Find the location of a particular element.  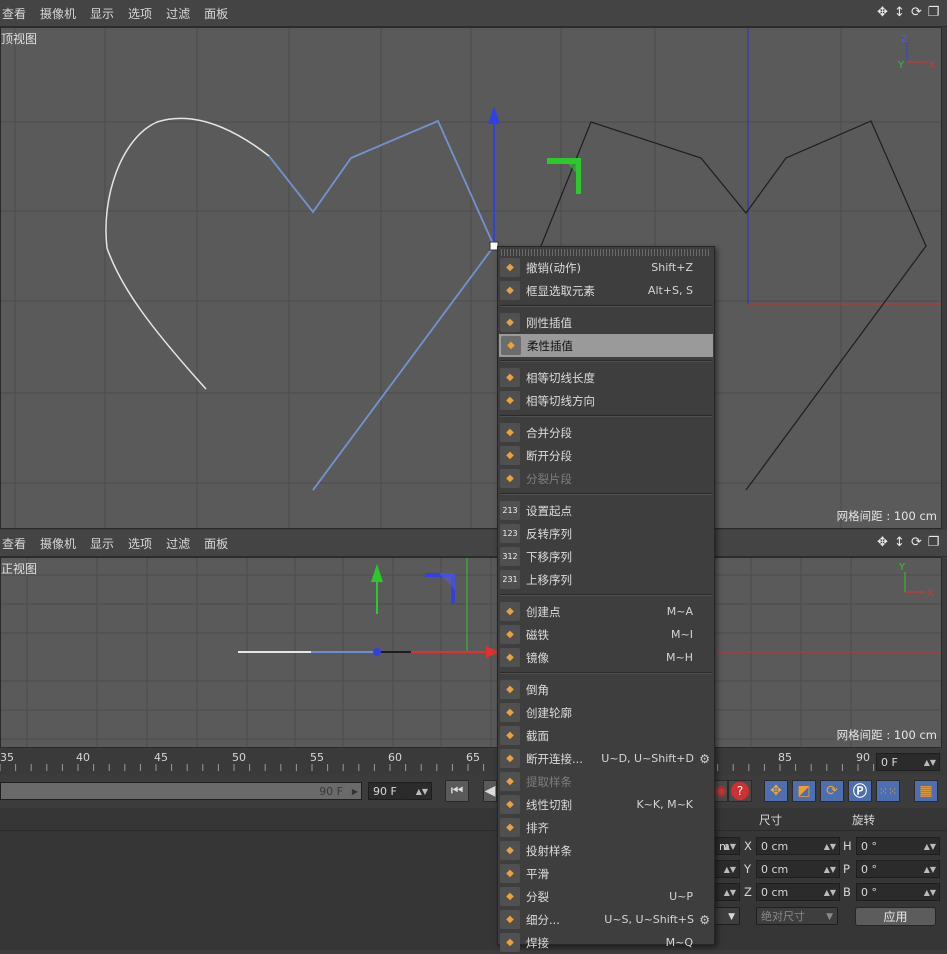

menu-item-equal-tangent-direction: ◆ 相等切线方向 is located at coordinates (606, 400).